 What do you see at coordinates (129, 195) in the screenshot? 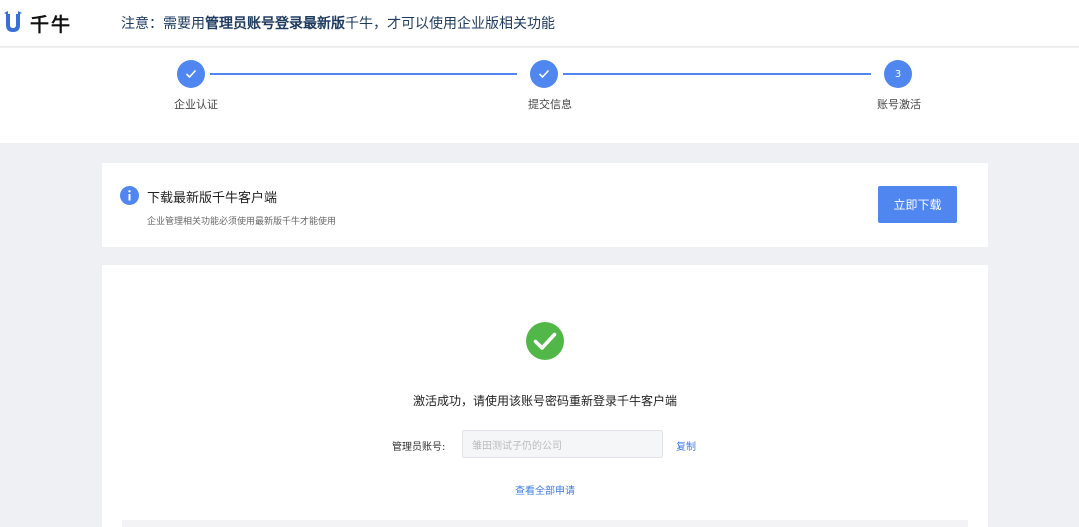
I see `info-icon` at bounding box center [129, 195].